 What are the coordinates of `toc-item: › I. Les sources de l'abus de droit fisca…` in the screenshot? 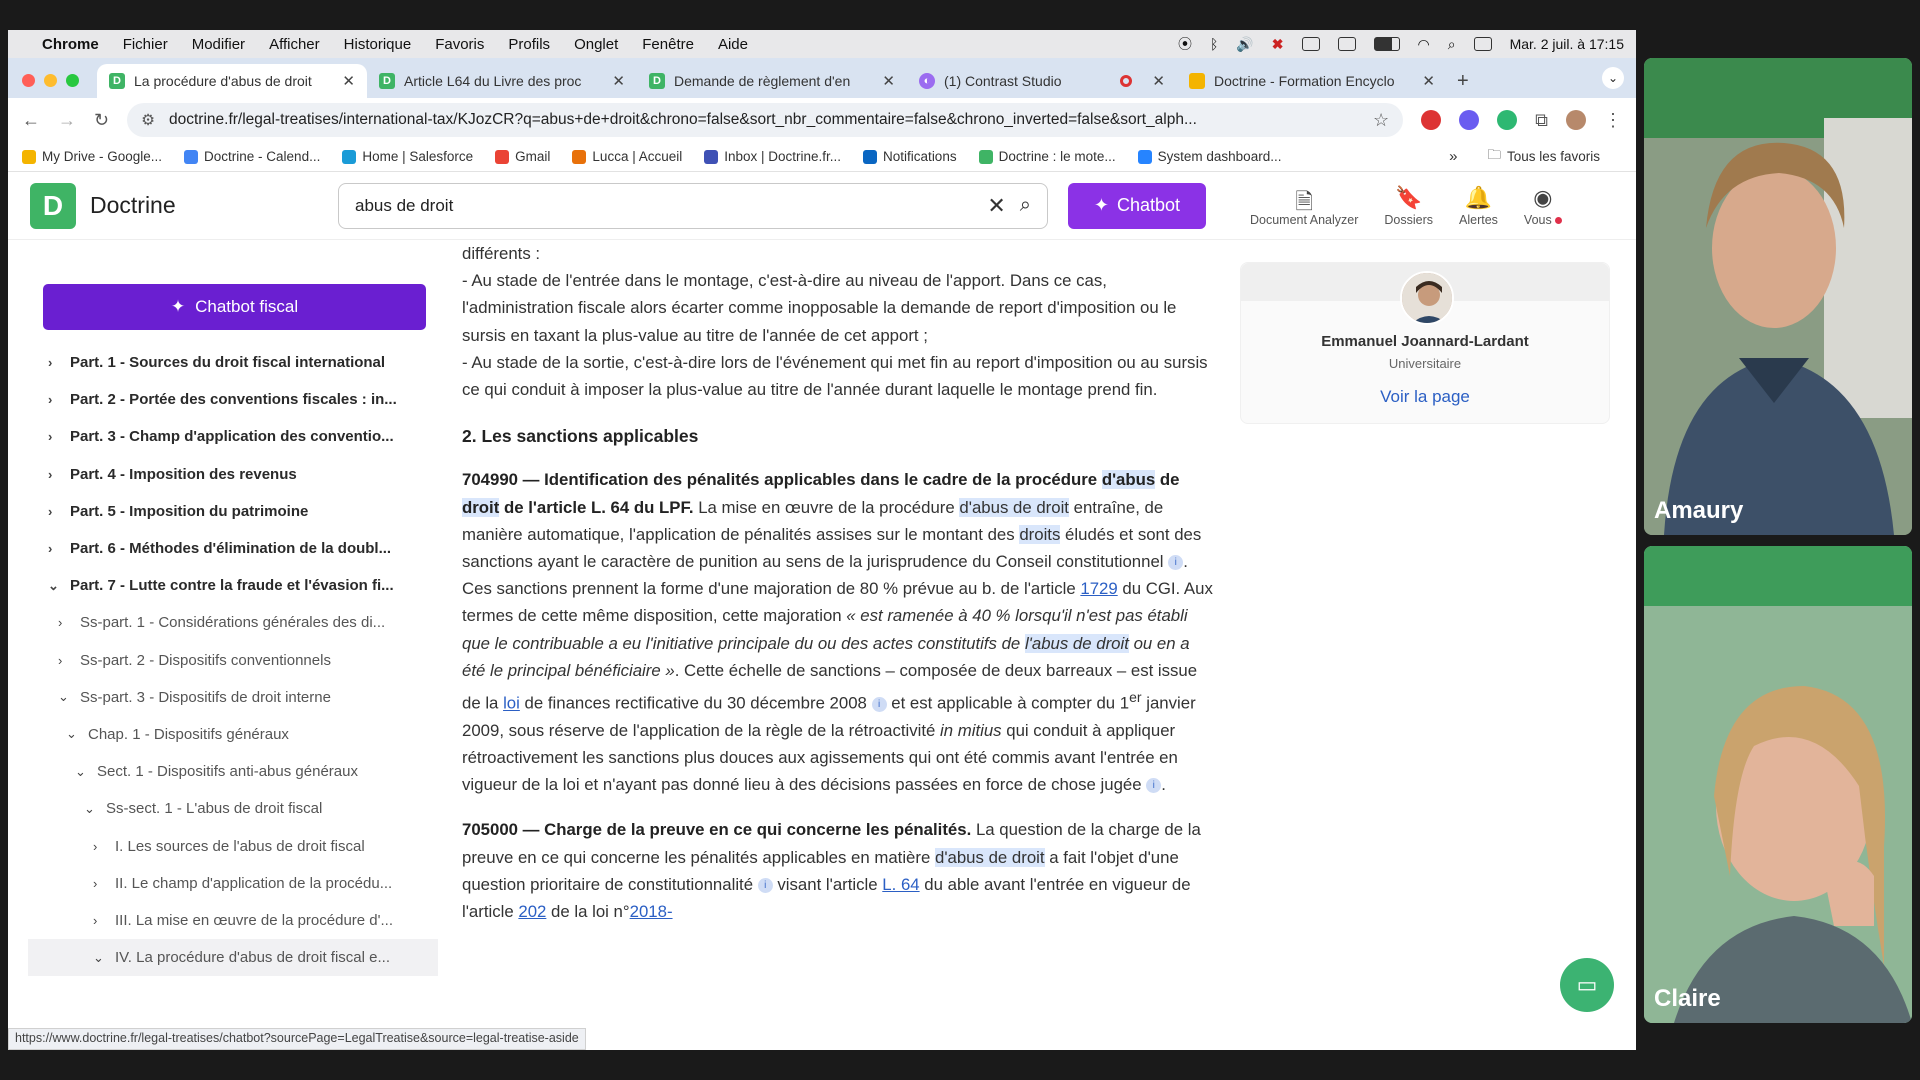 It's located at (233, 845).